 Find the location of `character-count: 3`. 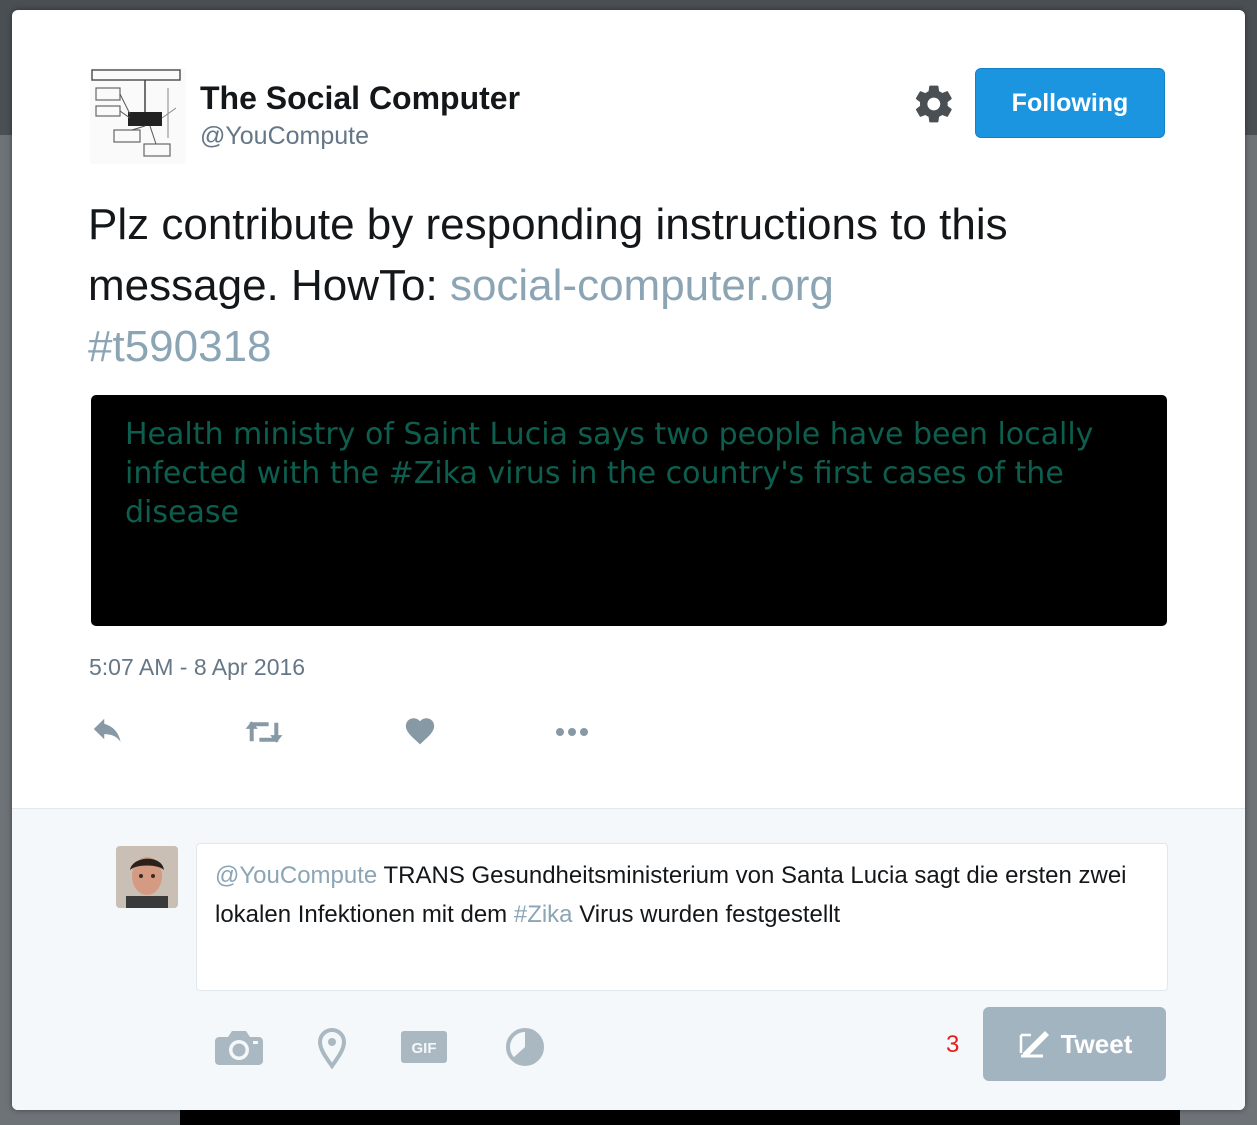

character-count: 3 is located at coordinates (953, 1044).